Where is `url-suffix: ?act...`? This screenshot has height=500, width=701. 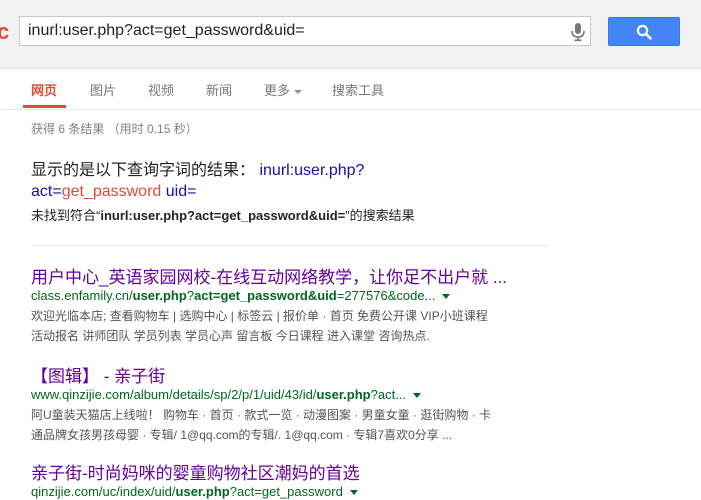
url-suffix: ?act... is located at coordinates (388, 394).